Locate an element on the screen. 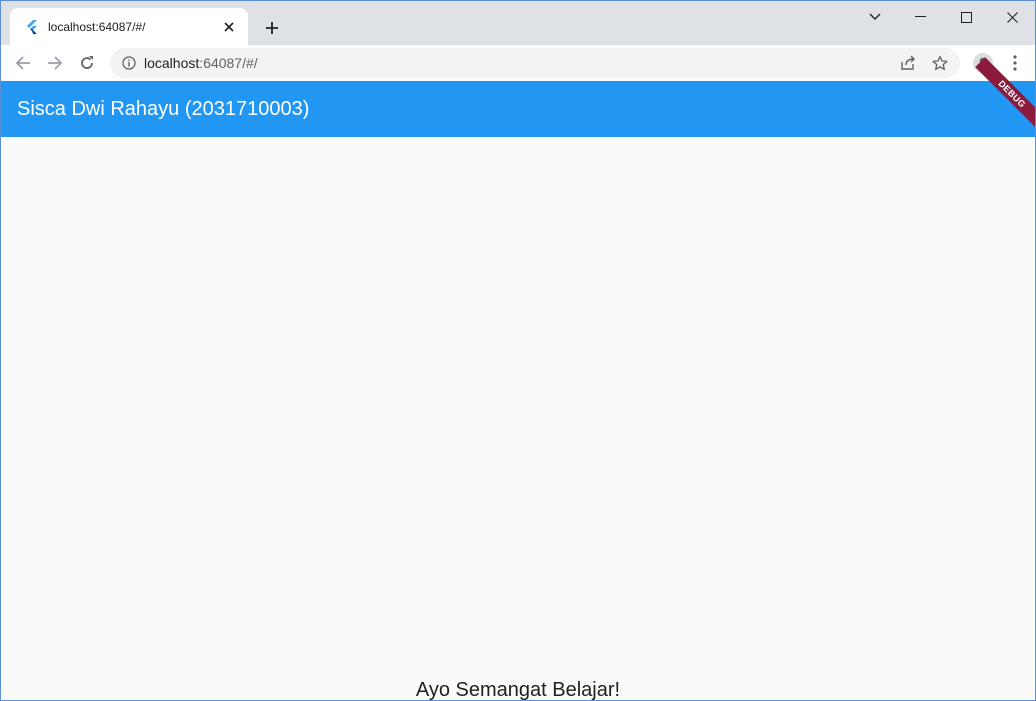 The image size is (1036, 701). tab-search-button is located at coordinates (875, 17).